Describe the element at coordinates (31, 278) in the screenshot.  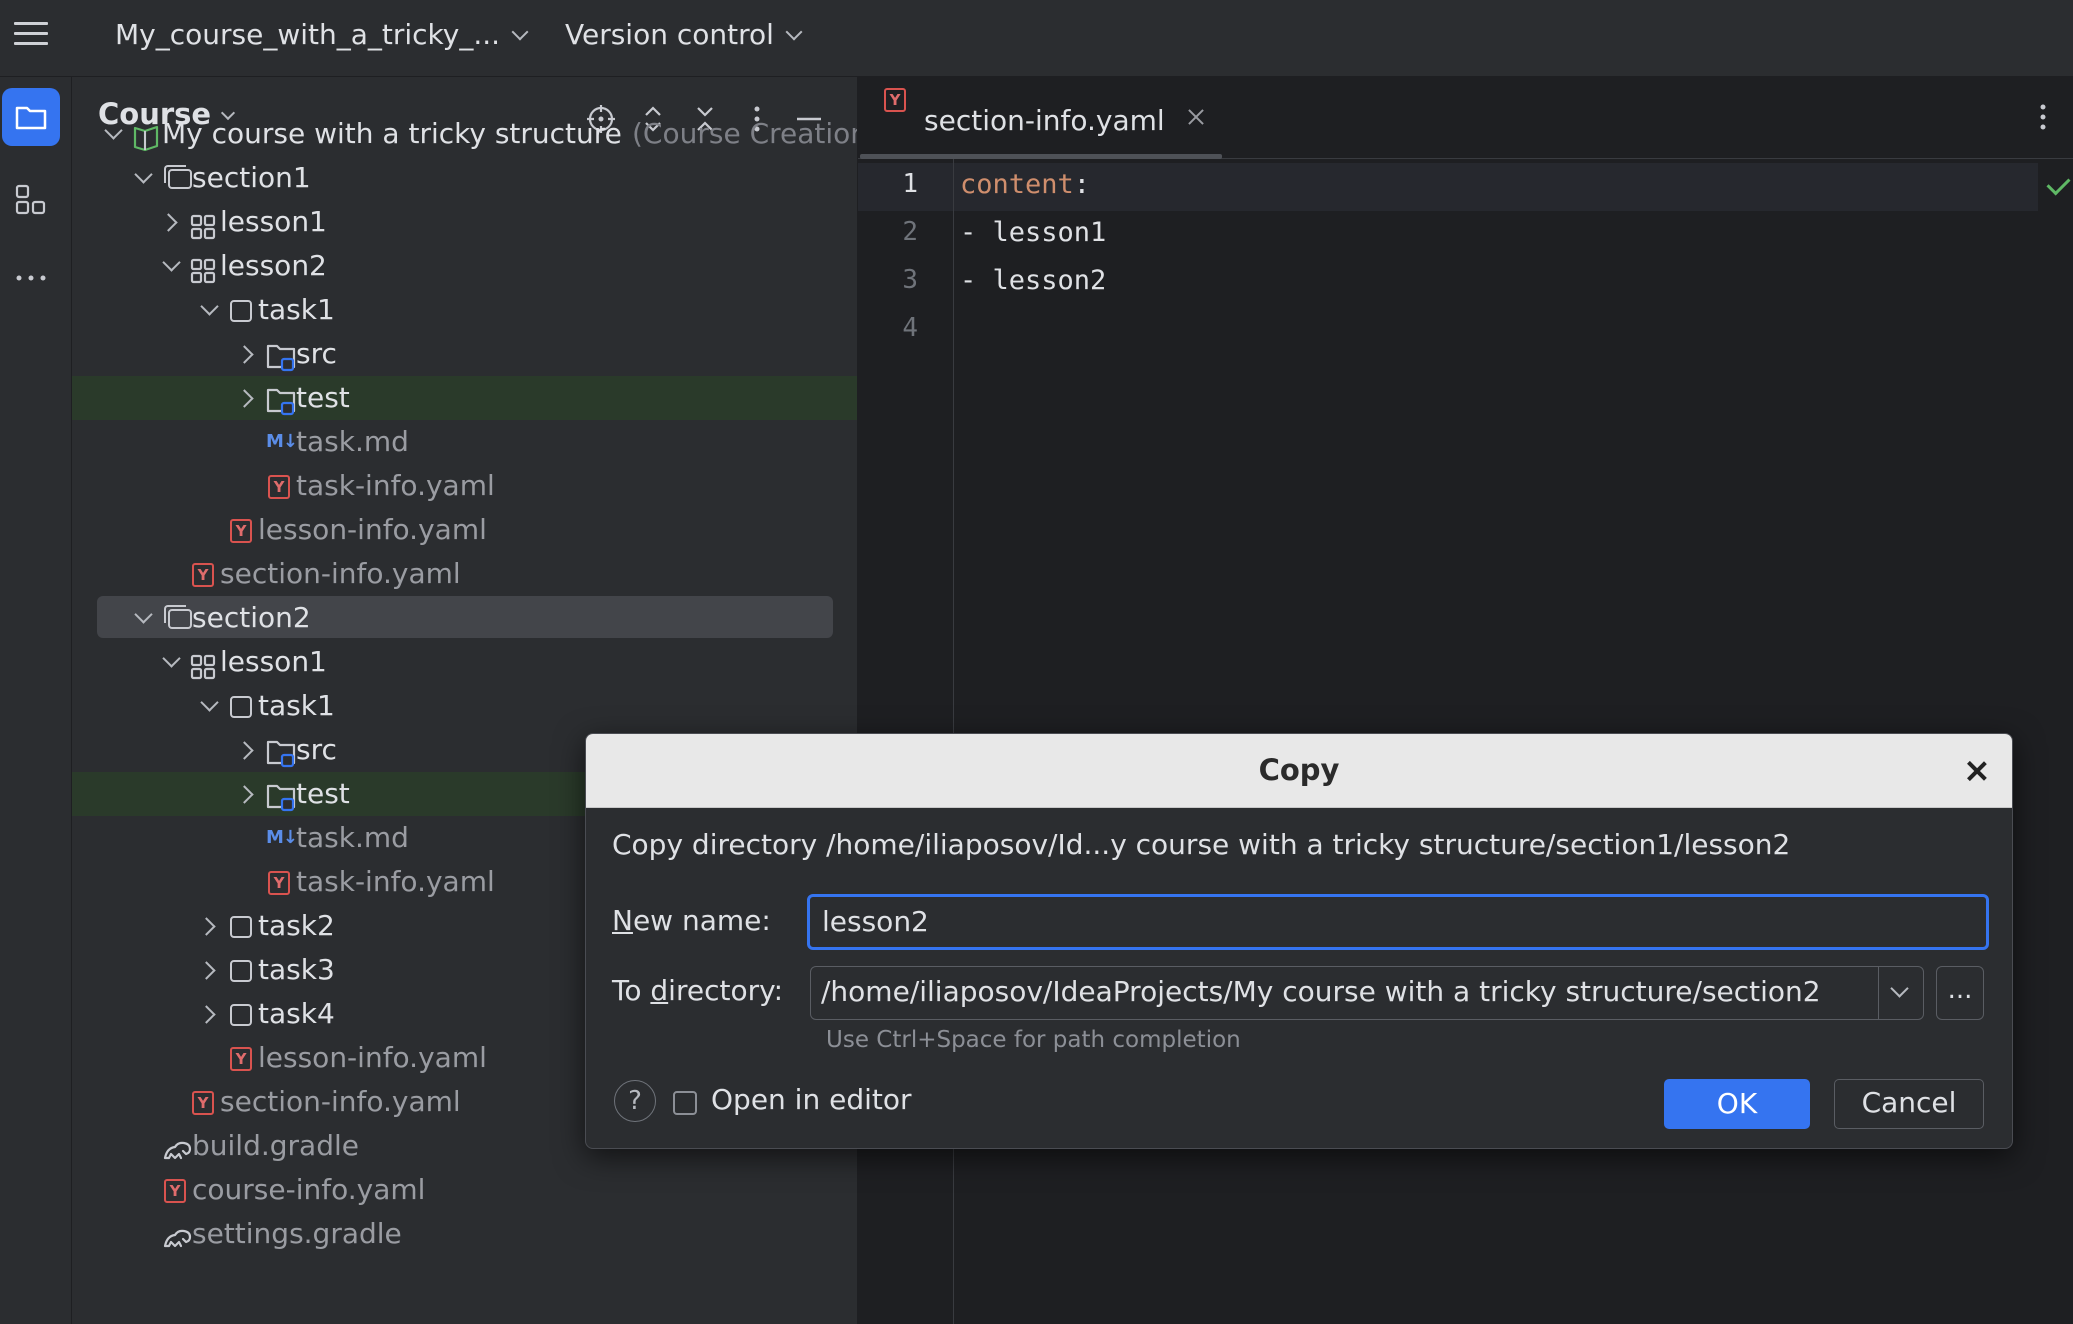
I see `more-tools-button` at that location.